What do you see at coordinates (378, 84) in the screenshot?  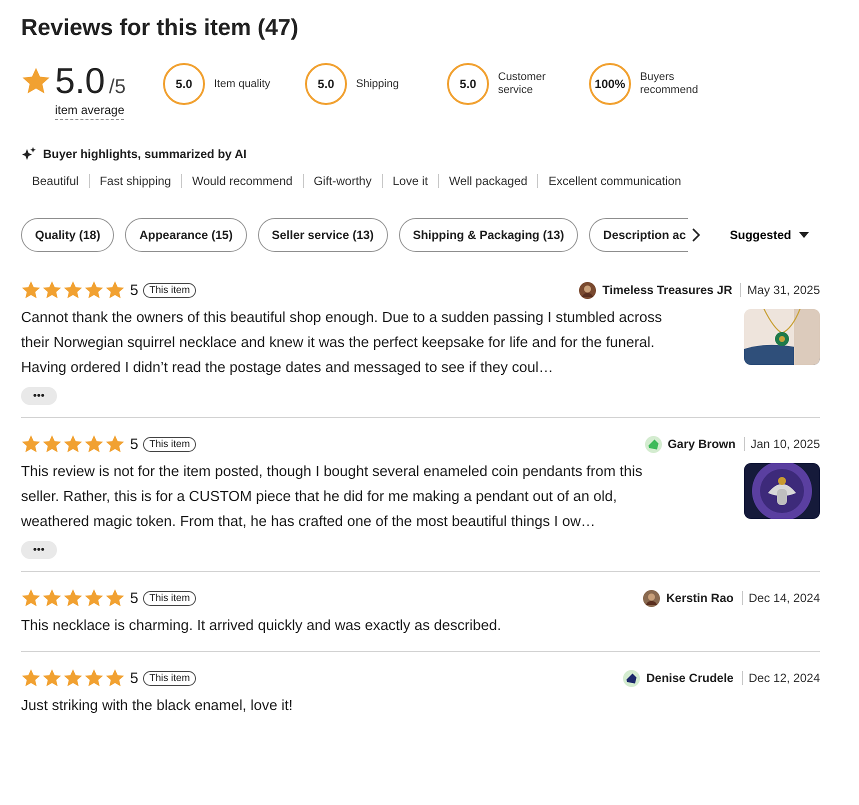 I see `metric-label: Shipping` at bounding box center [378, 84].